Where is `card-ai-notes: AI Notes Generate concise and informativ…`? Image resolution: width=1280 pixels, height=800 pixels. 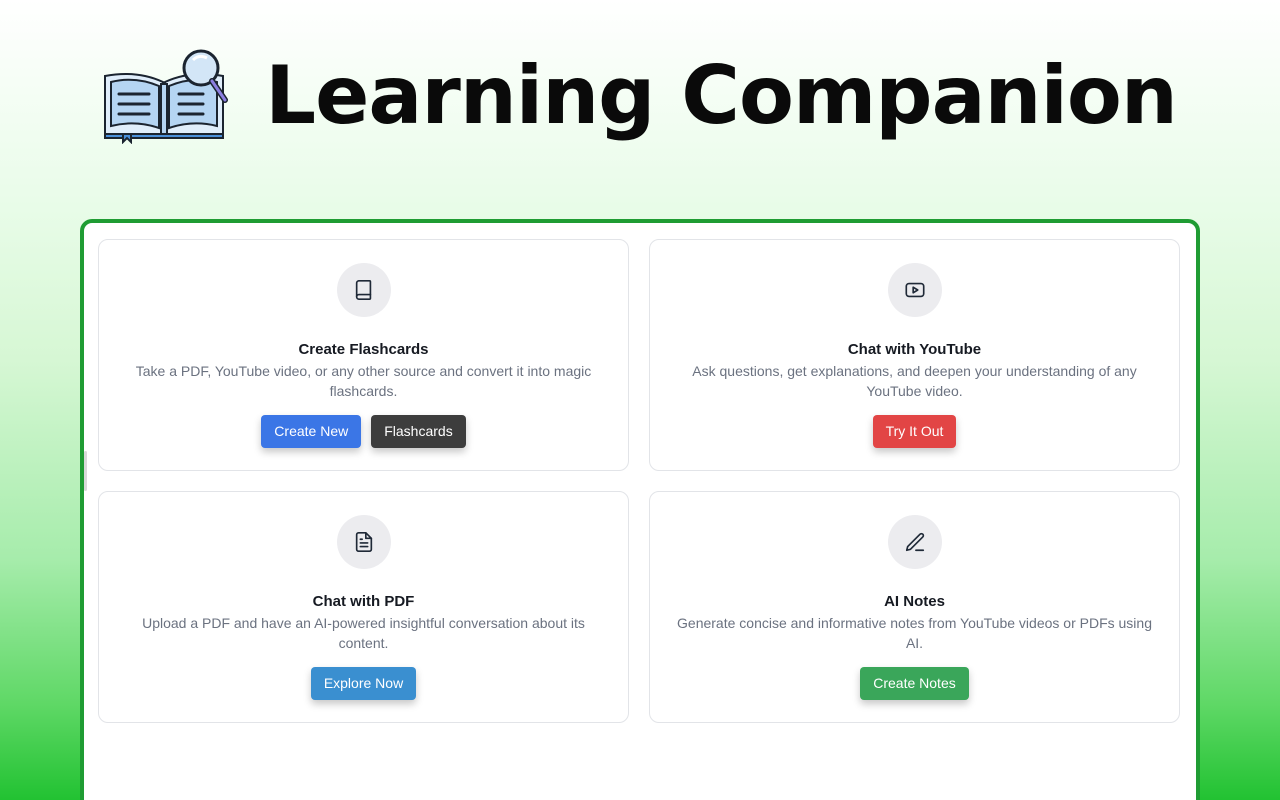
card-ai-notes: AI Notes Generate concise and informativ… is located at coordinates (914, 607).